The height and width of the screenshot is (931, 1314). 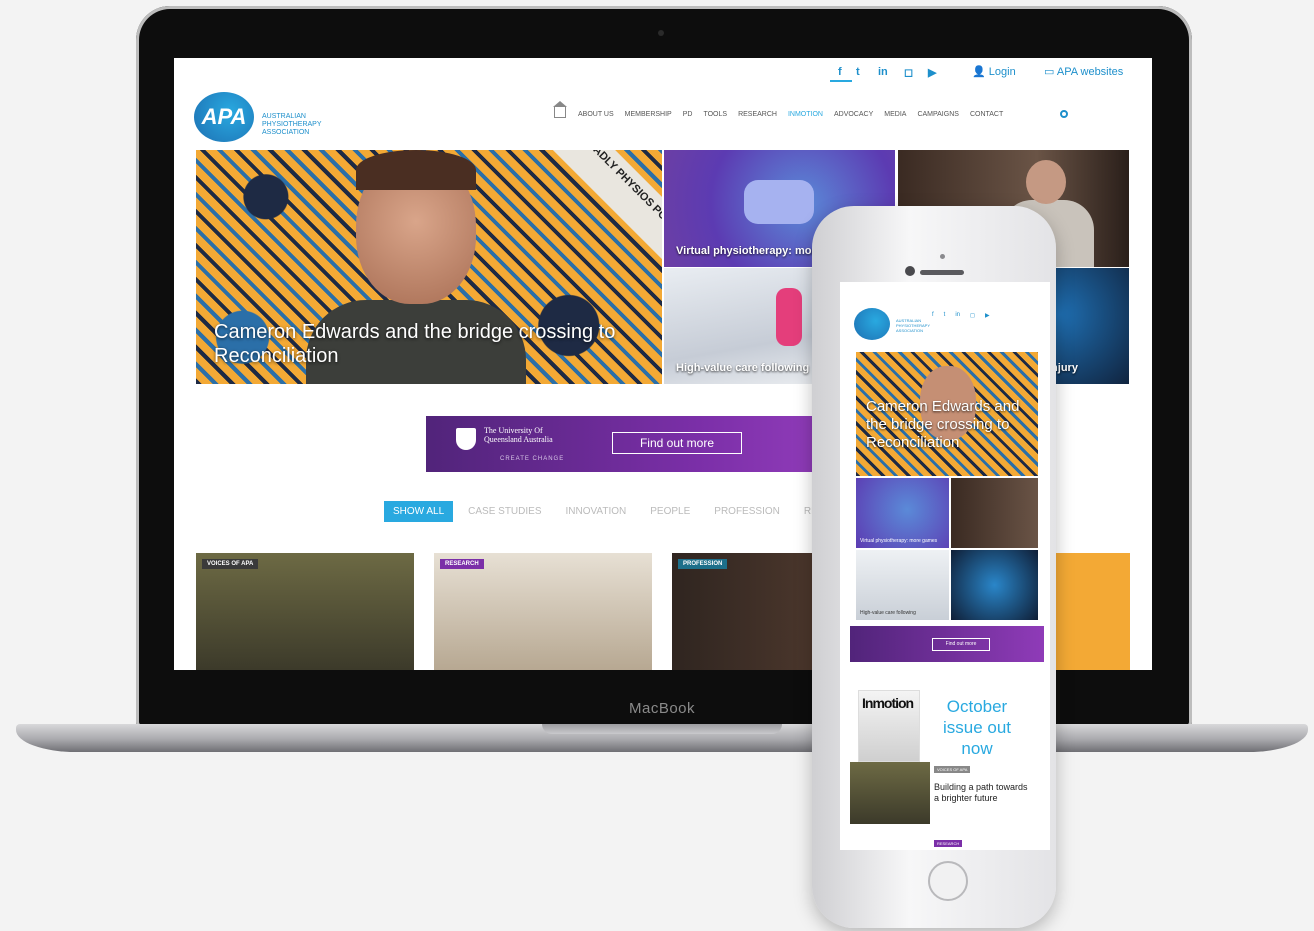 What do you see at coordinates (948, 843) in the screenshot?
I see `research-tag: Research` at bounding box center [948, 843].